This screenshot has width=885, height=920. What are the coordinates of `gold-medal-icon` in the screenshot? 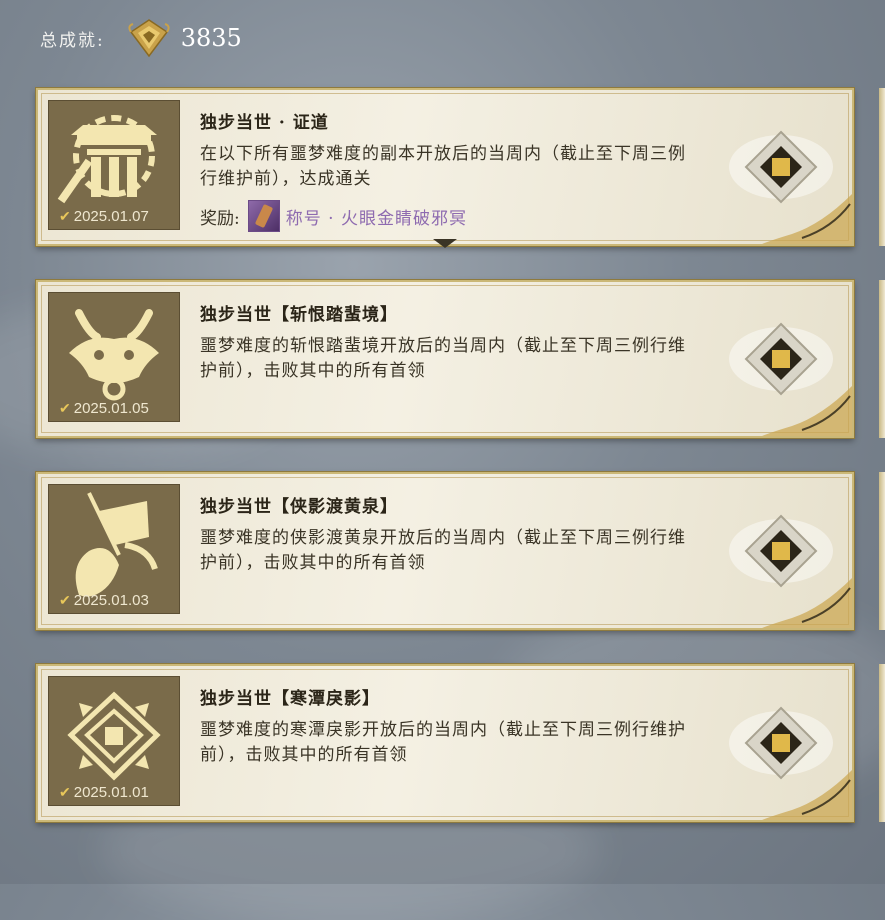 It's located at (149, 38).